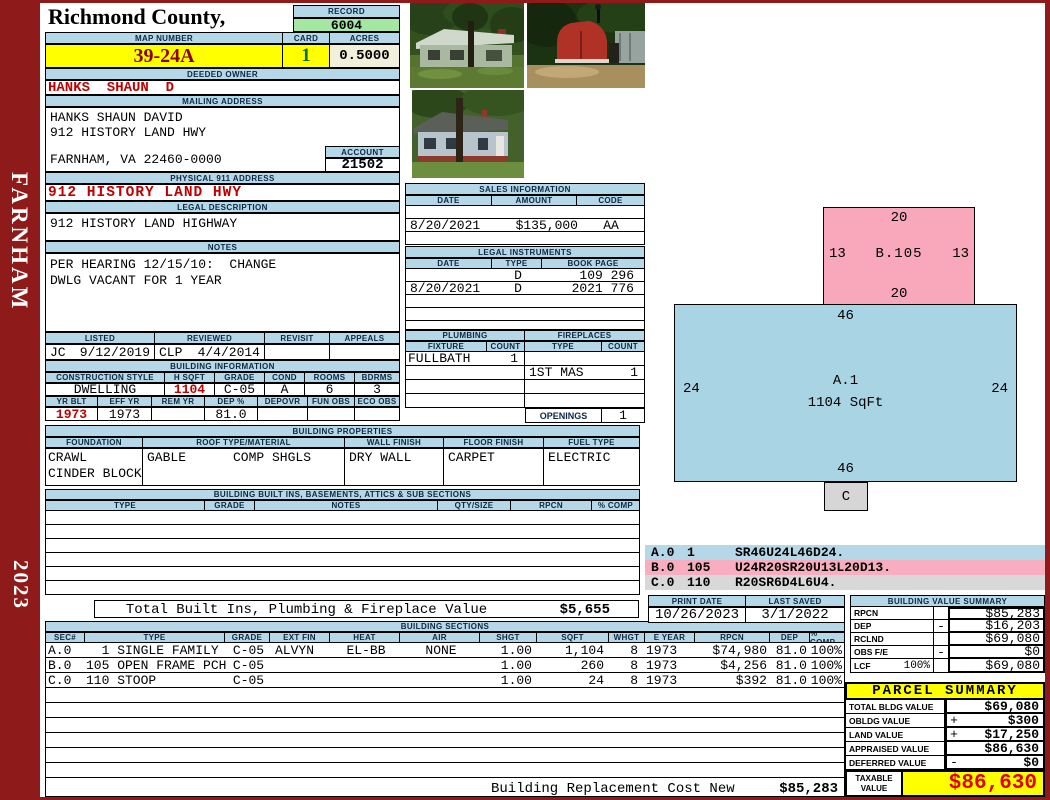 The image size is (1050, 800). I want to click on bs-b-comp: 100%, so click(826, 665).